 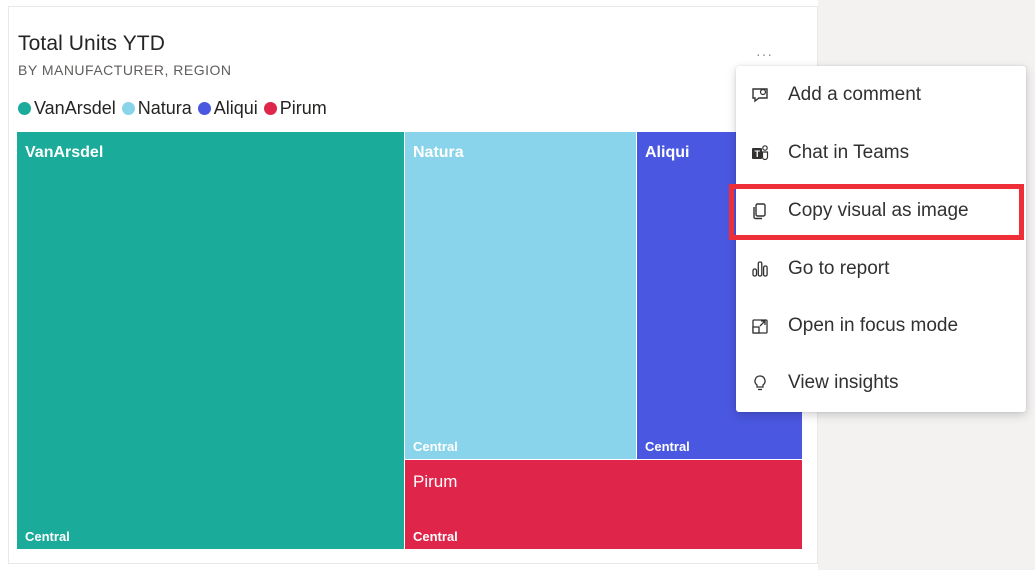 I want to click on legend-item-pirum: Pirum, so click(x=295, y=108).